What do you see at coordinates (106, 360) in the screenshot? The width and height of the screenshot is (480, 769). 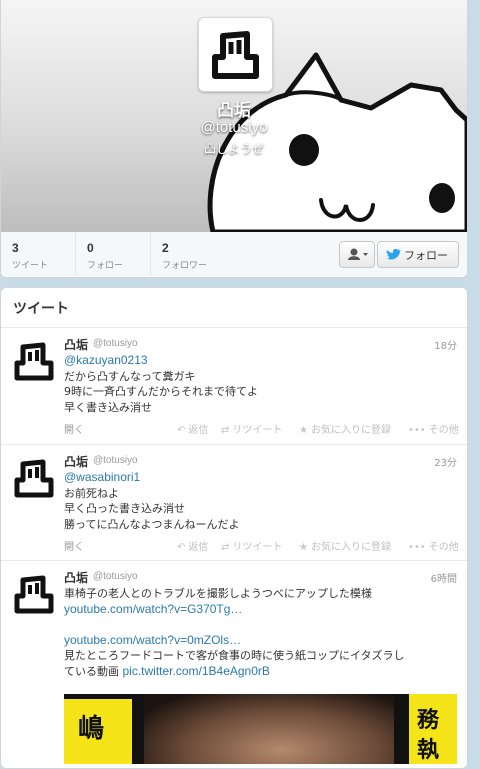 I see `tweet-mention-link: @kazuyan0213` at bounding box center [106, 360].